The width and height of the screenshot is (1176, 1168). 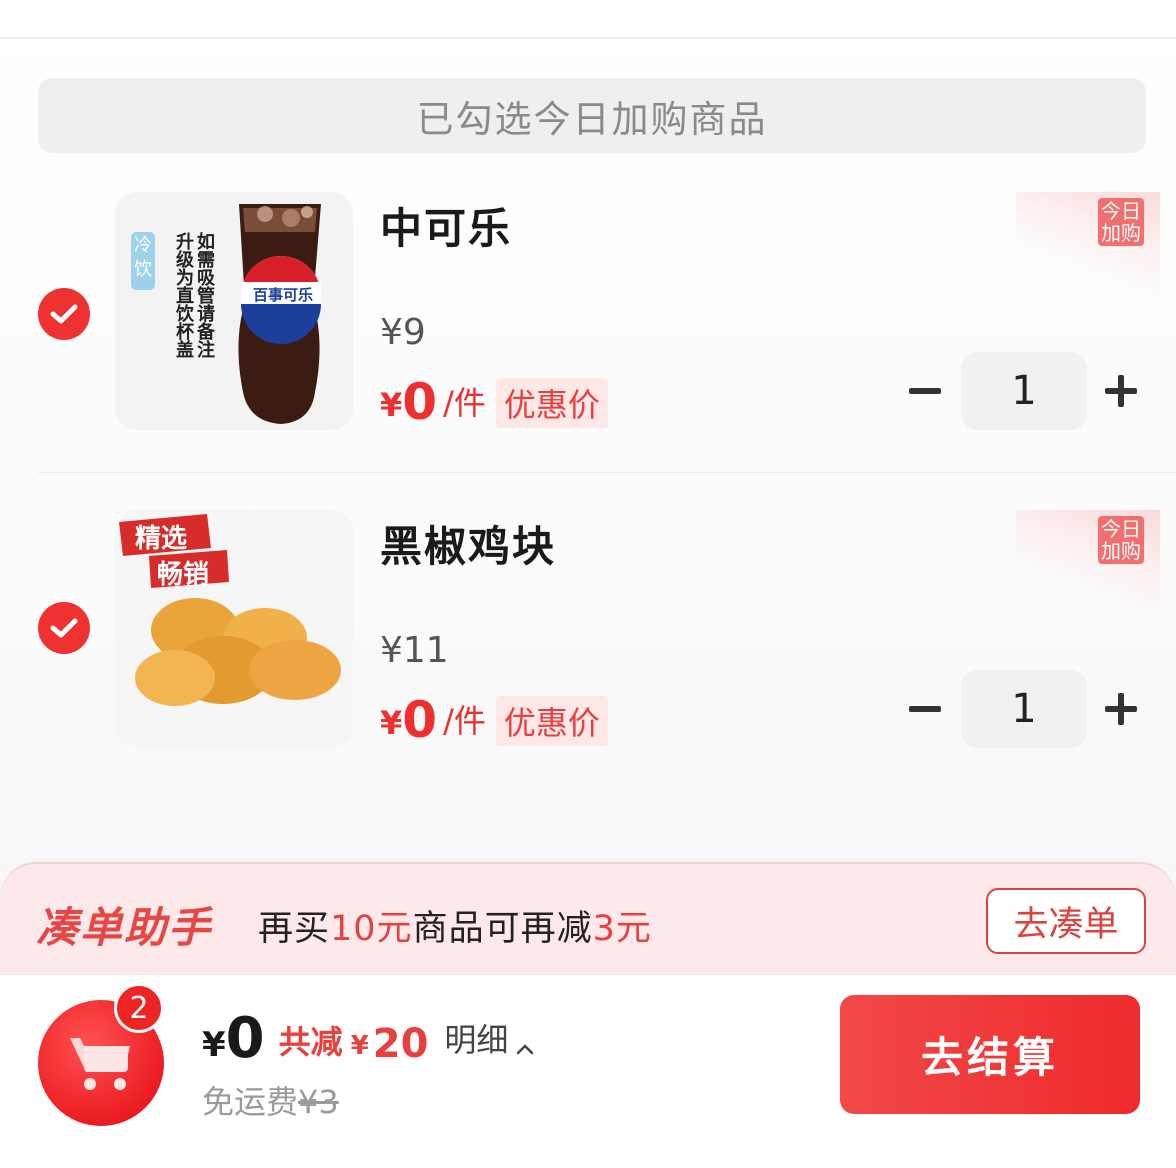 What do you see at coordinates (592, 115) in the screenshot?
I see `section-header: 已勾选今日加购商品` at bounding box center [592, 115].